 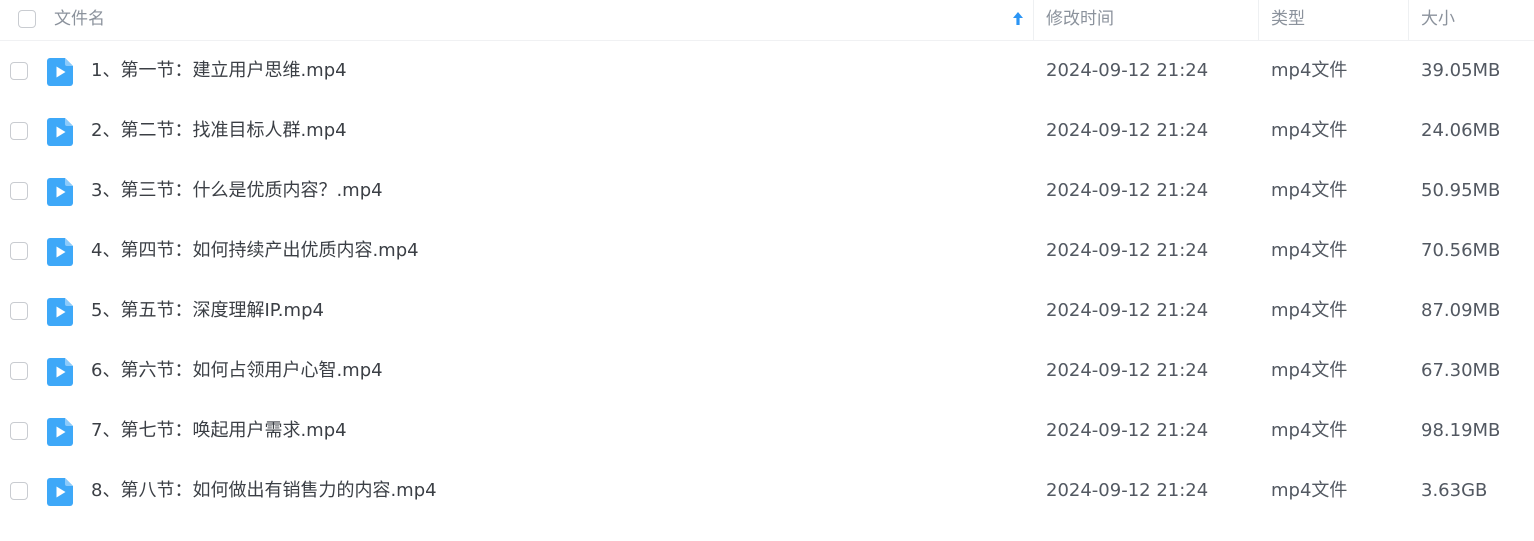 I want to click on column-header-size: 大小, so click(x=1438, y=20).